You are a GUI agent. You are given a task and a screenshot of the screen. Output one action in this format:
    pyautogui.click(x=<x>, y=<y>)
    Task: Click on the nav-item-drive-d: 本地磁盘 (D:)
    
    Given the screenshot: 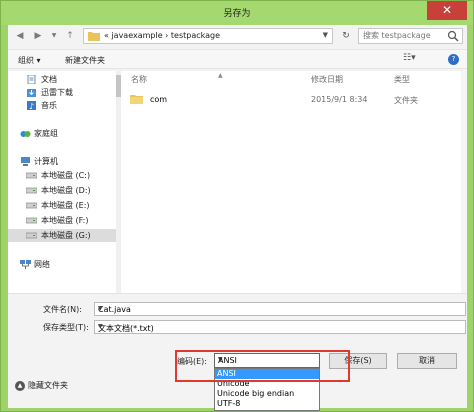 What is the action you would take?
    pyautogui.click(x=64, y=190)
    